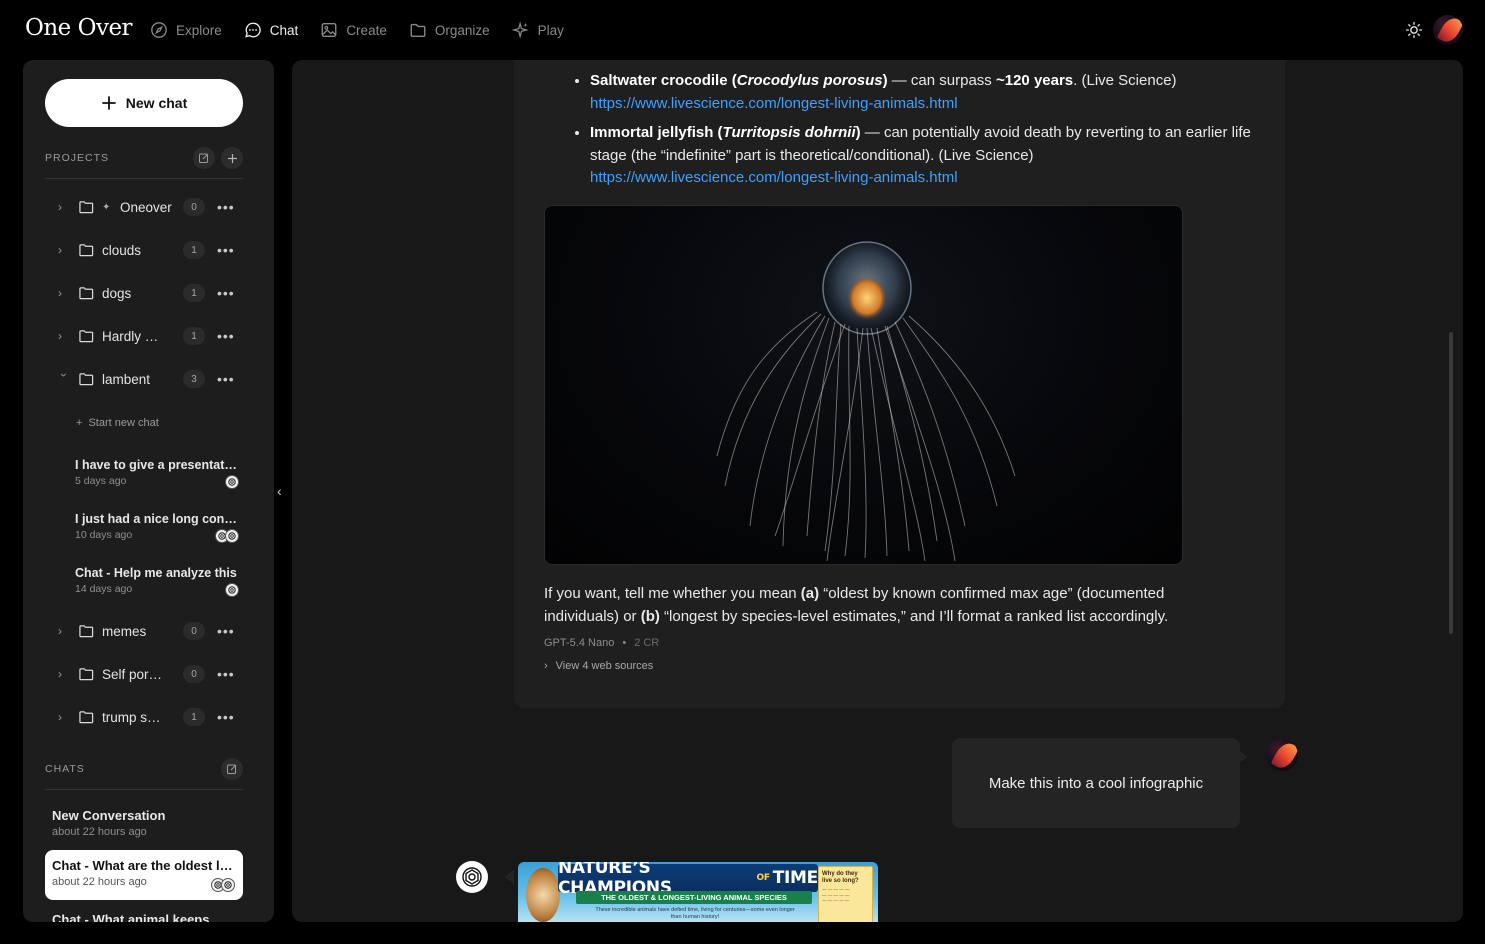 The width and height of the screenshot is (1485, 944). Describe the element at coordinates (157, 473) in the screenshot. I see `project-chat-item: I have to give a presentation 5 days ago` at that location.